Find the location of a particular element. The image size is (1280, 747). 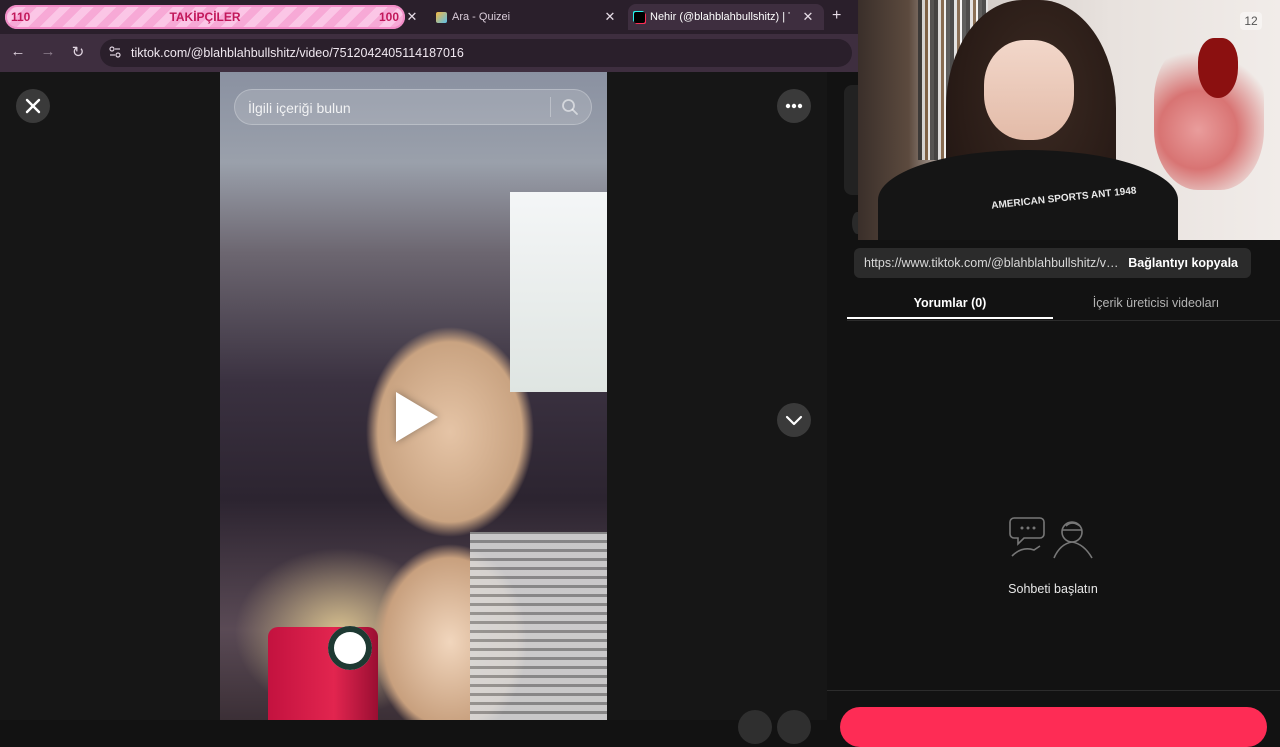

webcam-wall-handprint is located at coordinates (1218, 68).